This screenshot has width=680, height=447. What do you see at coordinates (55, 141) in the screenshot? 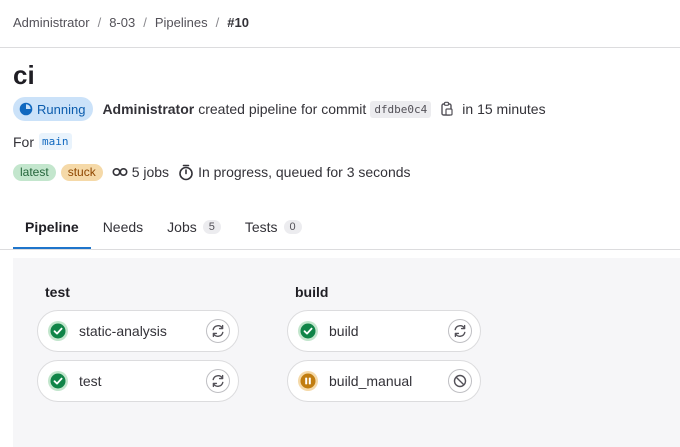
I see `branch-link: main` at bounding box center [55, 141].